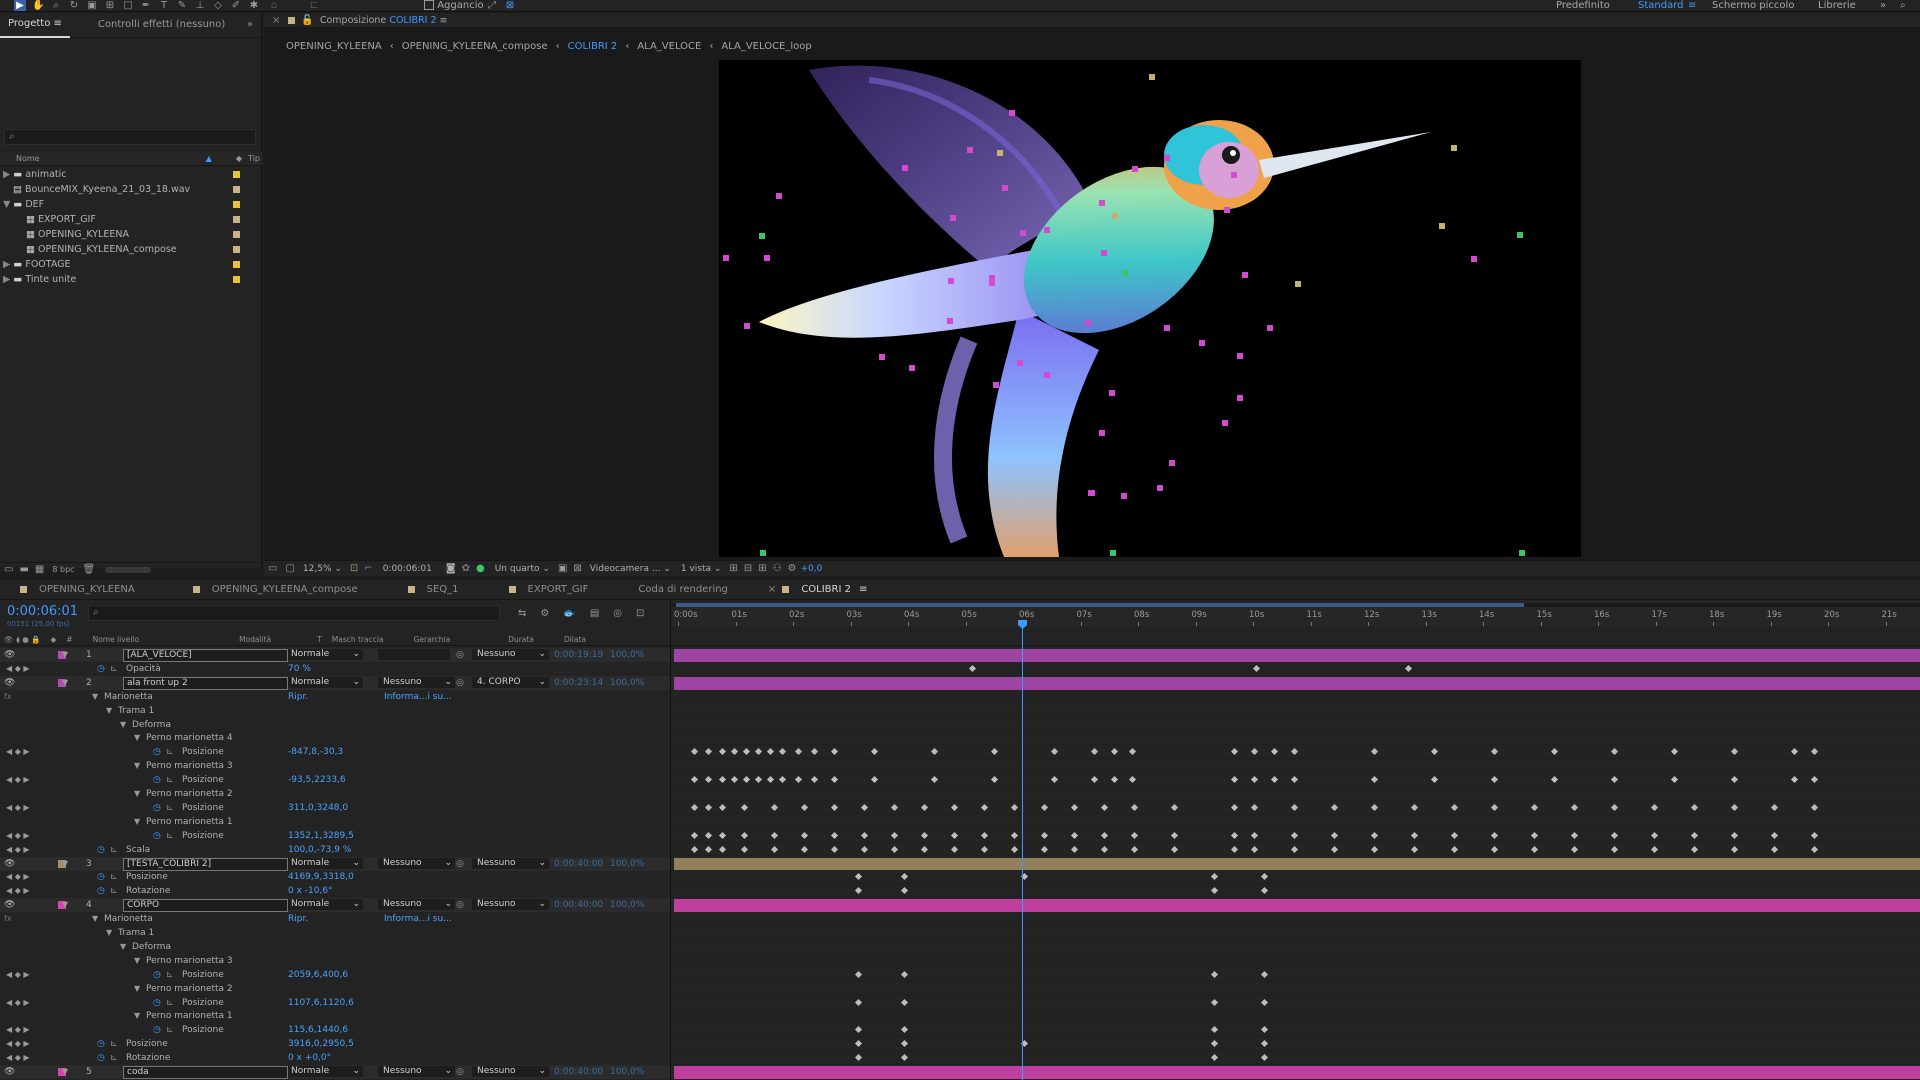 The height and width of the screenshot is (1080, 1920). What do you see at coordinates (255, 158) in the screenshot?
I see `column-type: Tip` at bounding box center [255, 158].